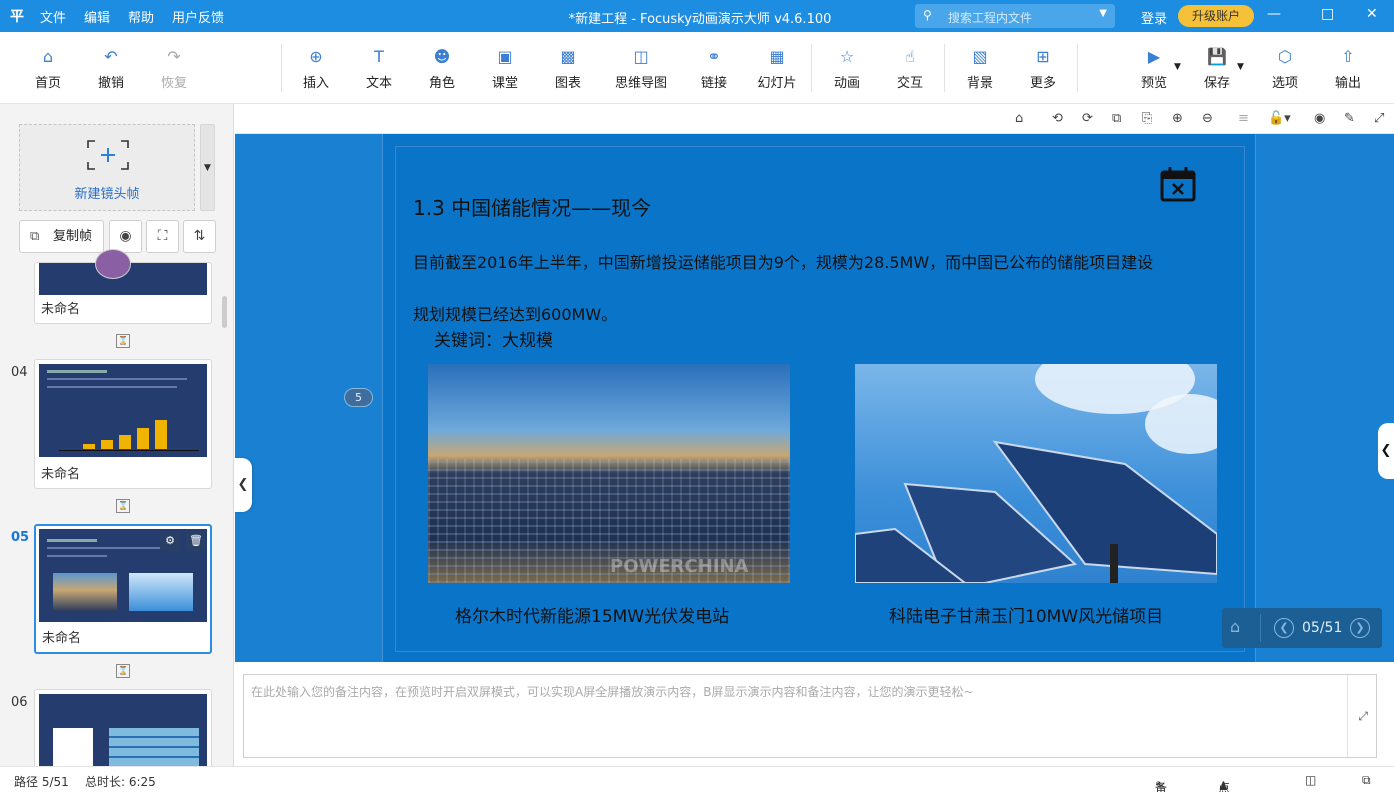 This screenshot has width=1394, height=792. What do you see at coordinates (441, 83) in the screenshot?
I see `role-label: 角色` at bounding box center [441, 83].